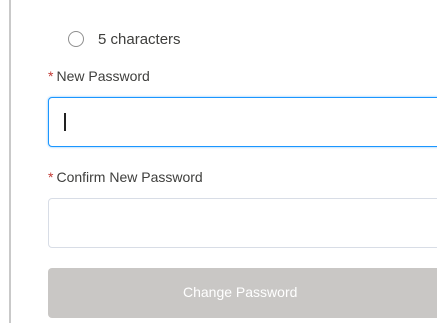  Describe the element at coordinates (242, 223) in the screenshot. I see `confirm-password-input` at that location.